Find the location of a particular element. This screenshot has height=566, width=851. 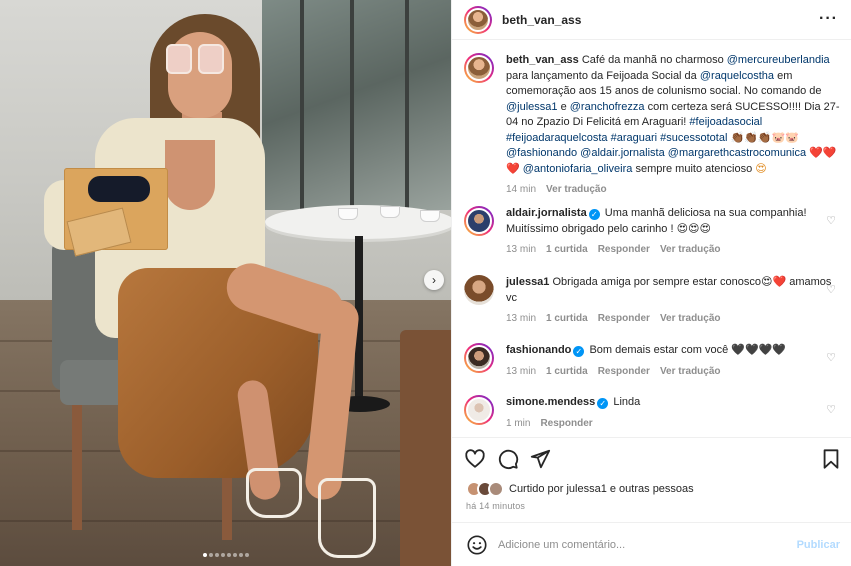

chevron-right-icon: › is located at coordinates (434, 280).